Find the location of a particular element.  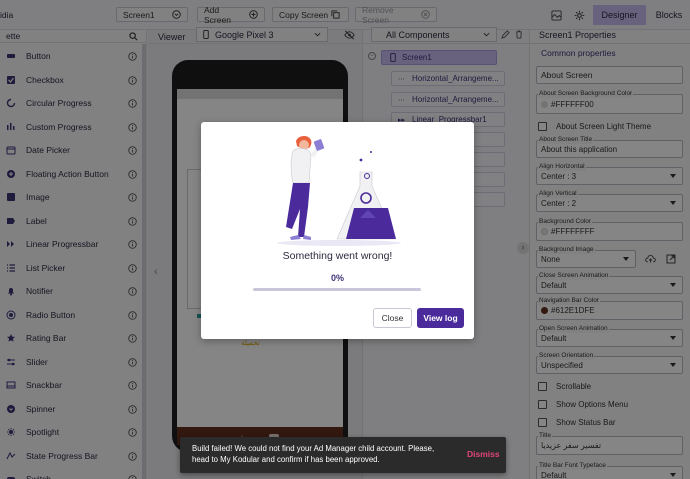

progress-percent: 0% is located at coordinates (337, 278).